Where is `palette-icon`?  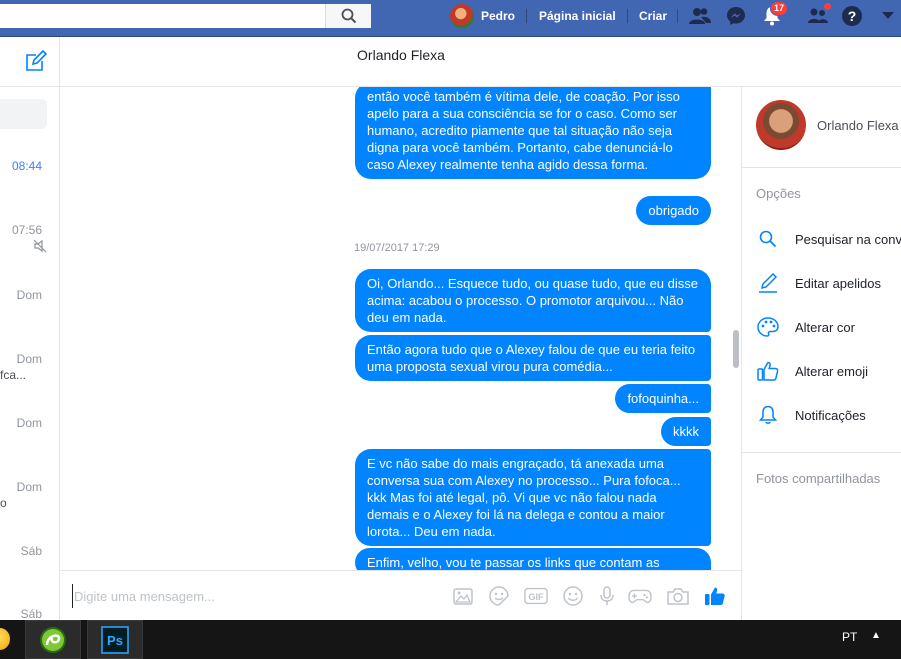 palette-icon is located at coordinates (768, 327).